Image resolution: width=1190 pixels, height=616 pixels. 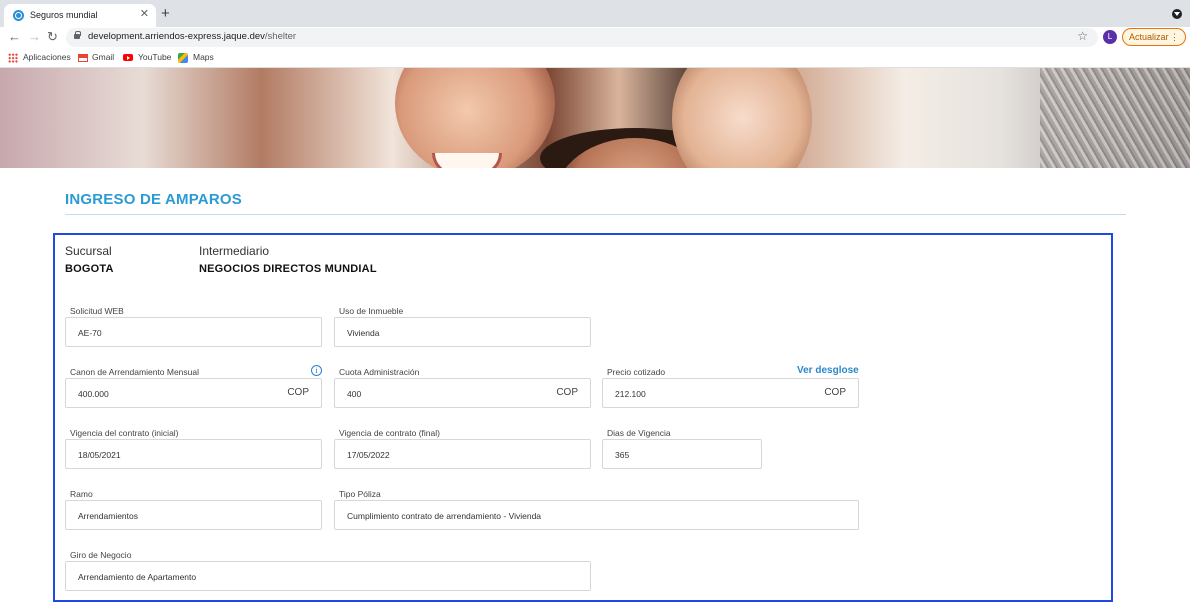 What do you see at coordinates (371, 311) in the screenshot?
I see `uso-inmueble-label: Uso de Inmueble` at bounding box center [371, 311].